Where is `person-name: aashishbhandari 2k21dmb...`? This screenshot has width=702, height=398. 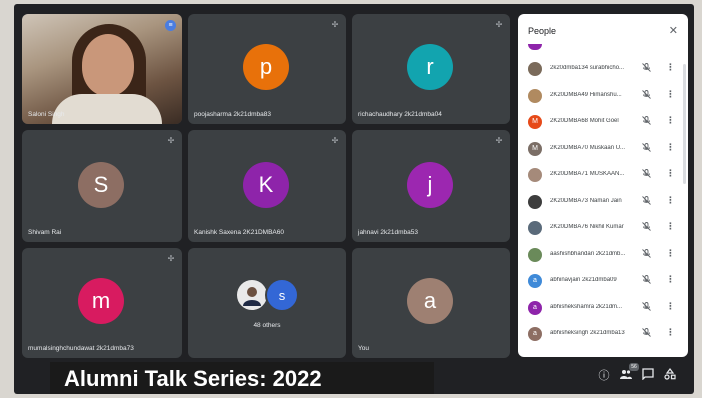
person-name: aashishbhandari 2k21dmb... is located at coordinates (588, 253).